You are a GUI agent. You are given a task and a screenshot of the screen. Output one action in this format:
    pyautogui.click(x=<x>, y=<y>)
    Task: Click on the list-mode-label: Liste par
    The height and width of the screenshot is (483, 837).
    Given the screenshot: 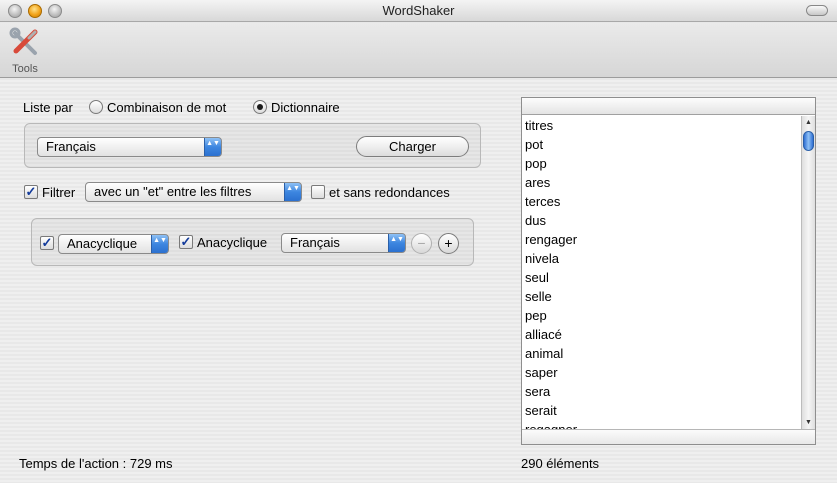 What is the action you would take?
    pyautogui.click(x=48, y=107)
    